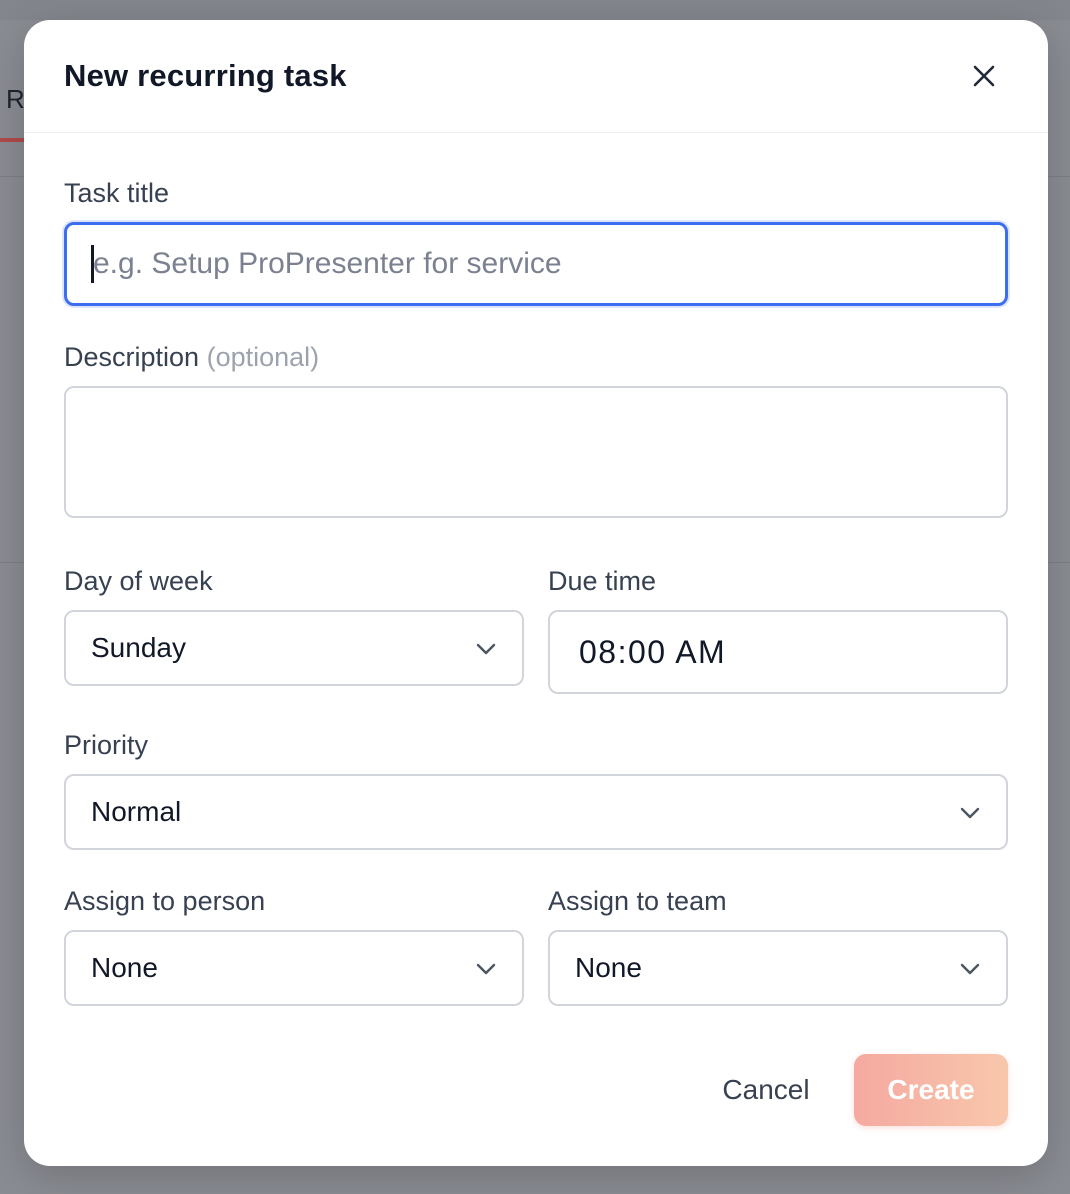  I want to click on task-title-label-text: Task title, so click(117, 193).